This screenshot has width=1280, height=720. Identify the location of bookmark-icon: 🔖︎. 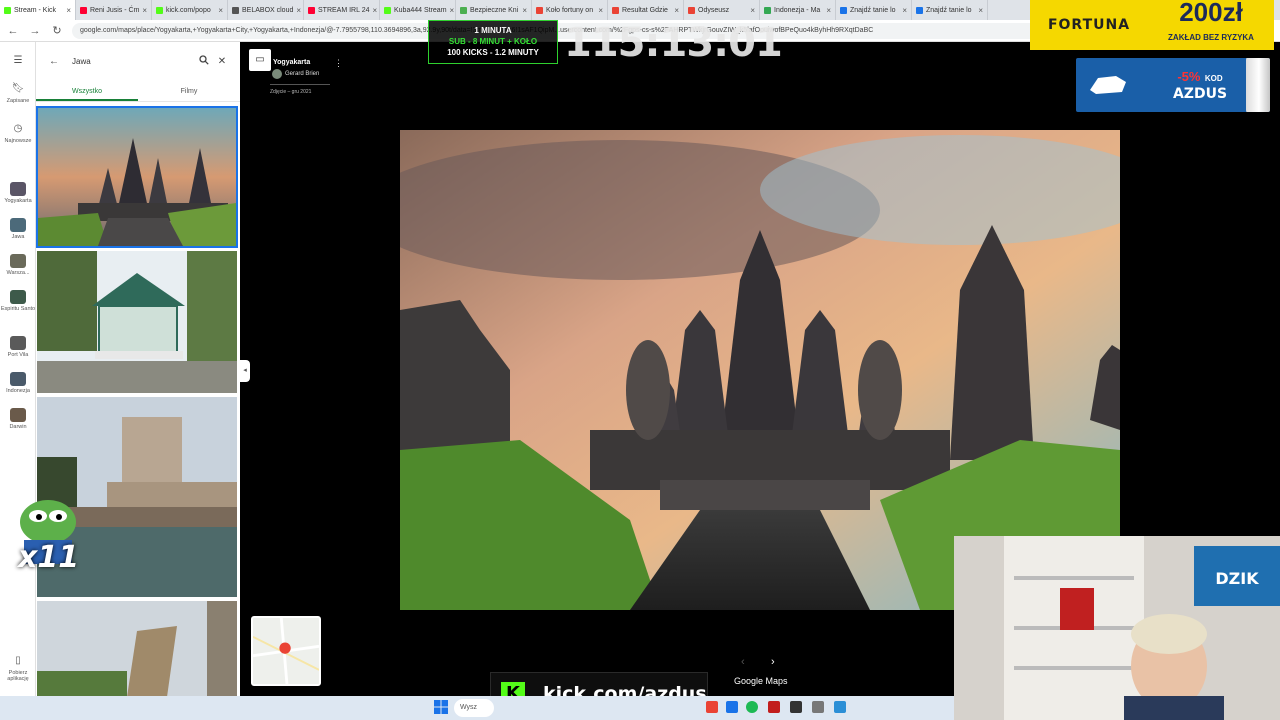
(18, 88).